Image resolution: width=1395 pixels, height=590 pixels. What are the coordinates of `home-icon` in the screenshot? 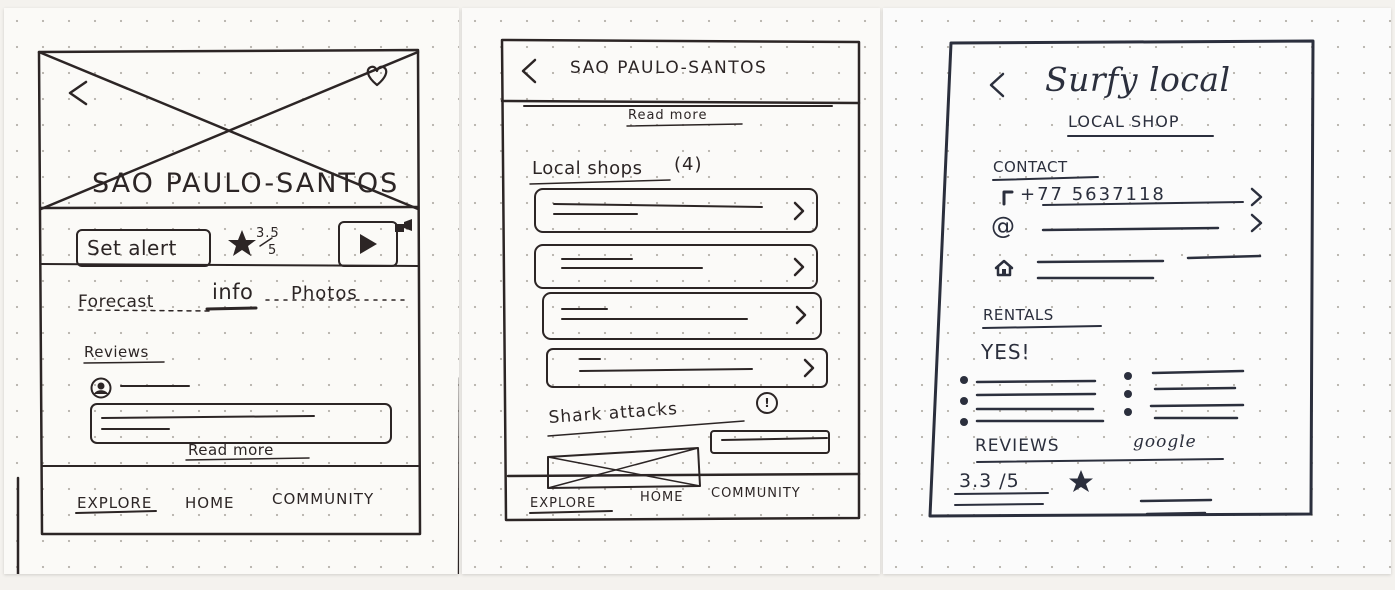 It's located at (1004, 268).